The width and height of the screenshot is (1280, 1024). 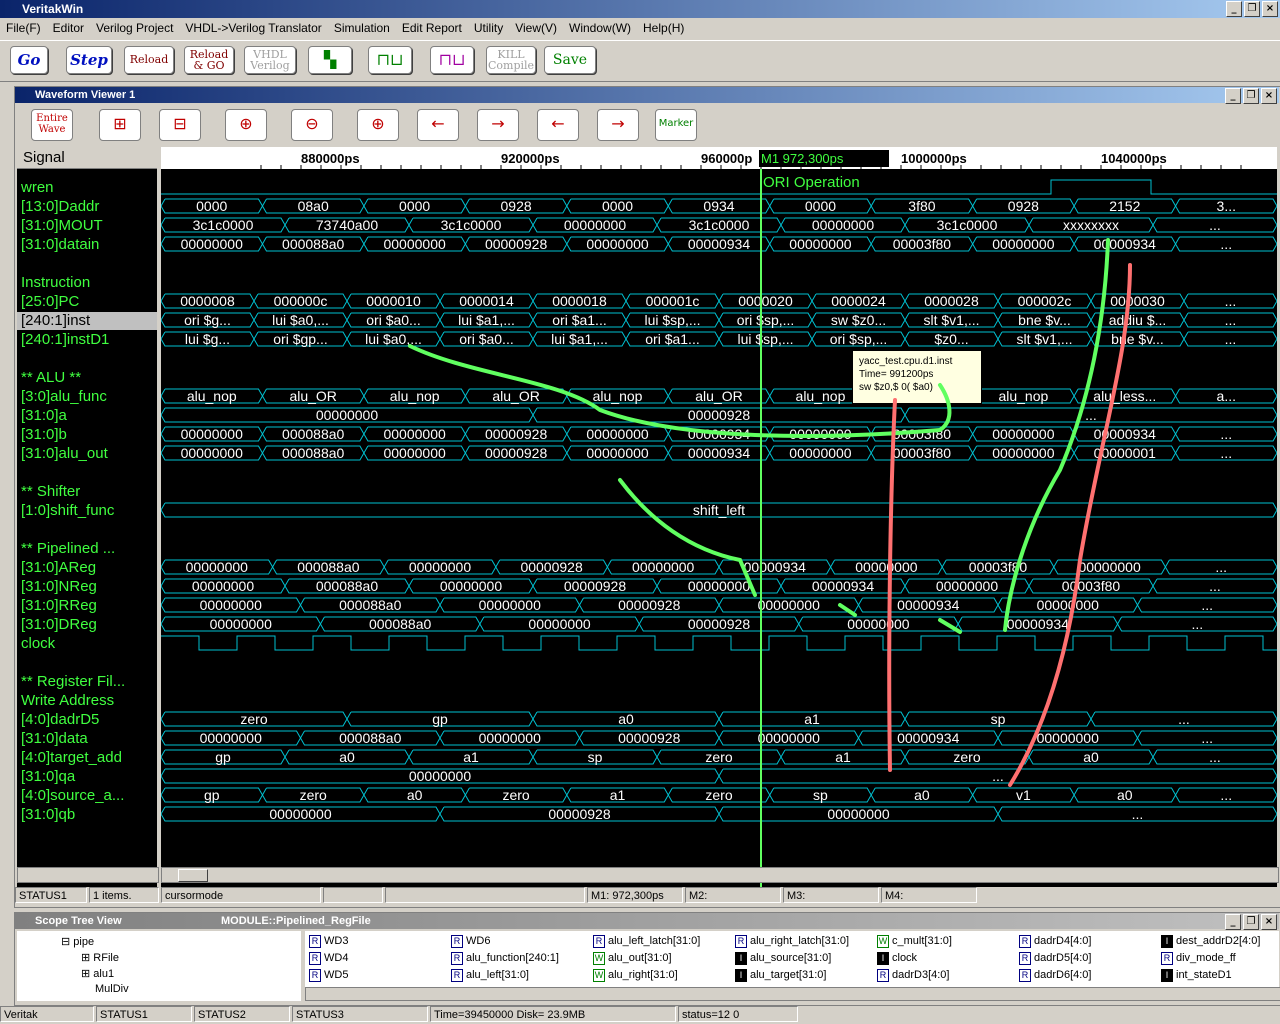 I want to click on port-name: dadrD6[4:0], so click(x=1063, y=975).